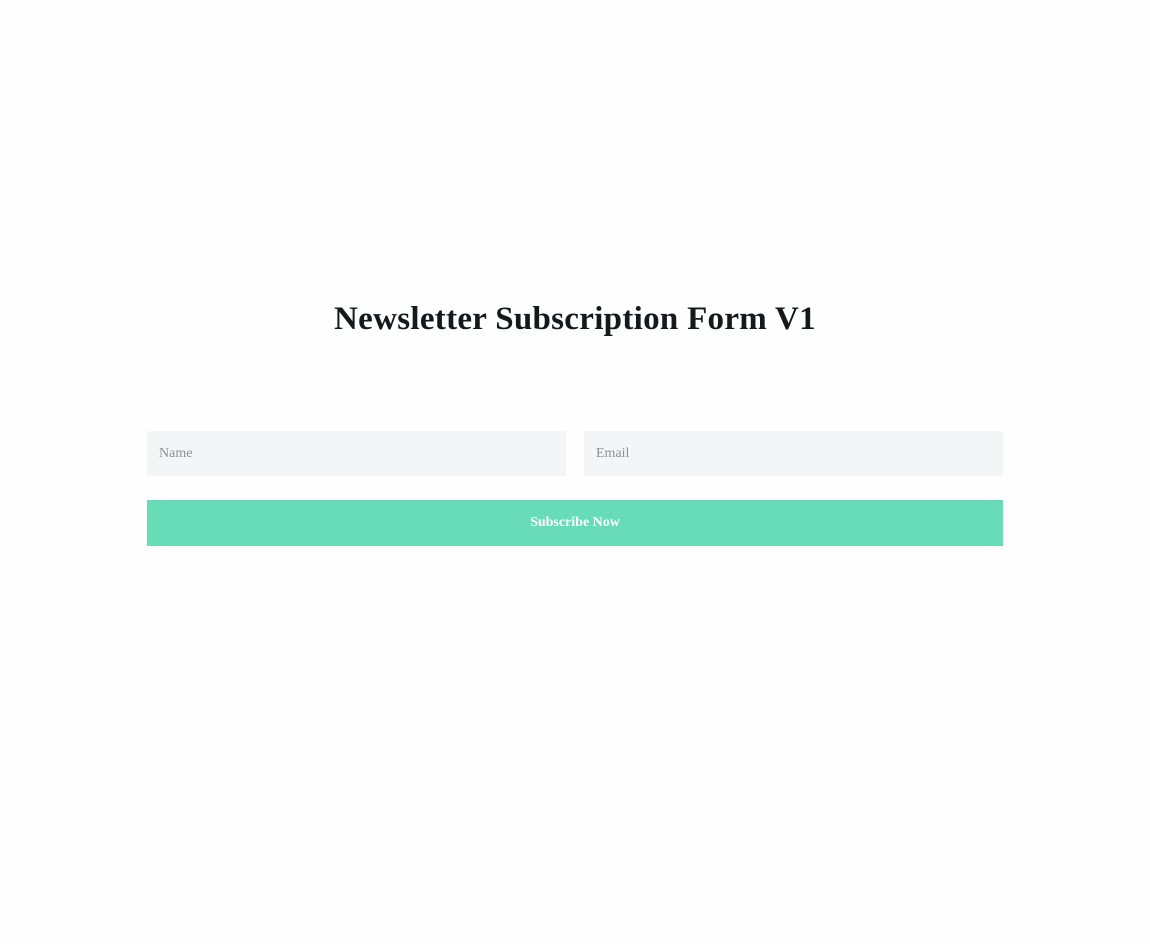 This screenshot has height=944, width=1150. I want to click on email-field, so click(793, 453).